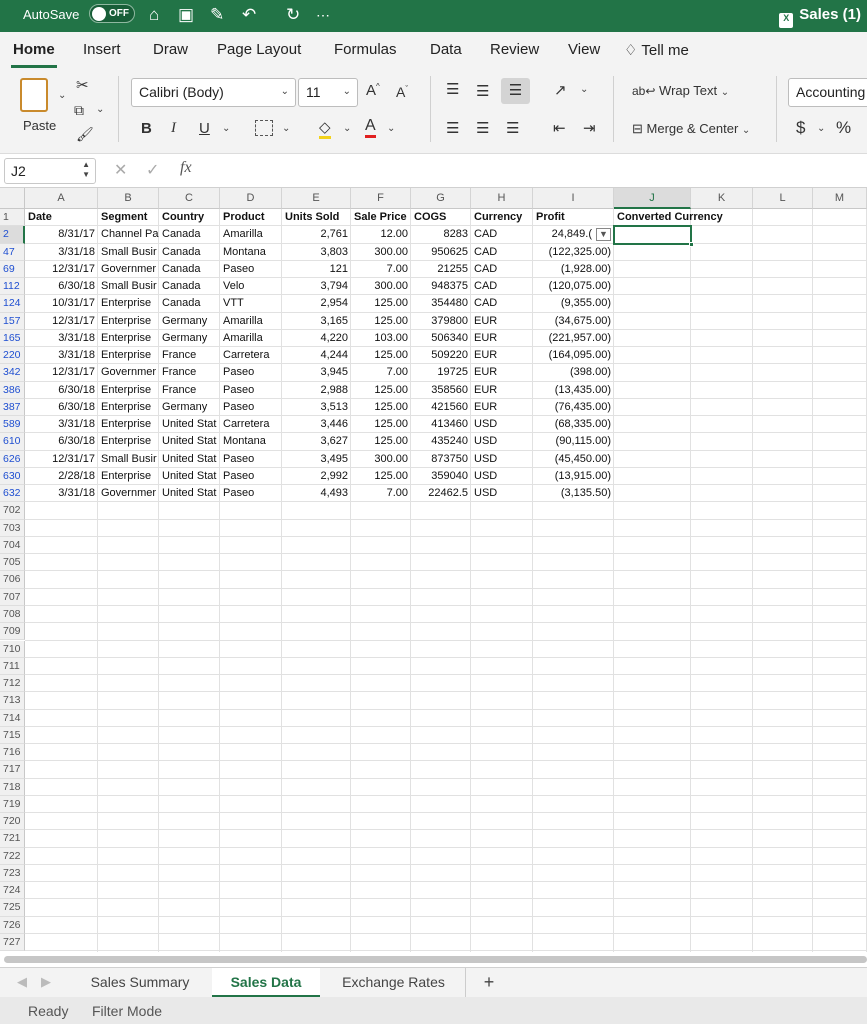 The height and width of the screenshot is (1024, 867). What do you see at coordinates (652, 198) in the screenshot?
I see `column-header-j: J` at bounding box center [652, 198].